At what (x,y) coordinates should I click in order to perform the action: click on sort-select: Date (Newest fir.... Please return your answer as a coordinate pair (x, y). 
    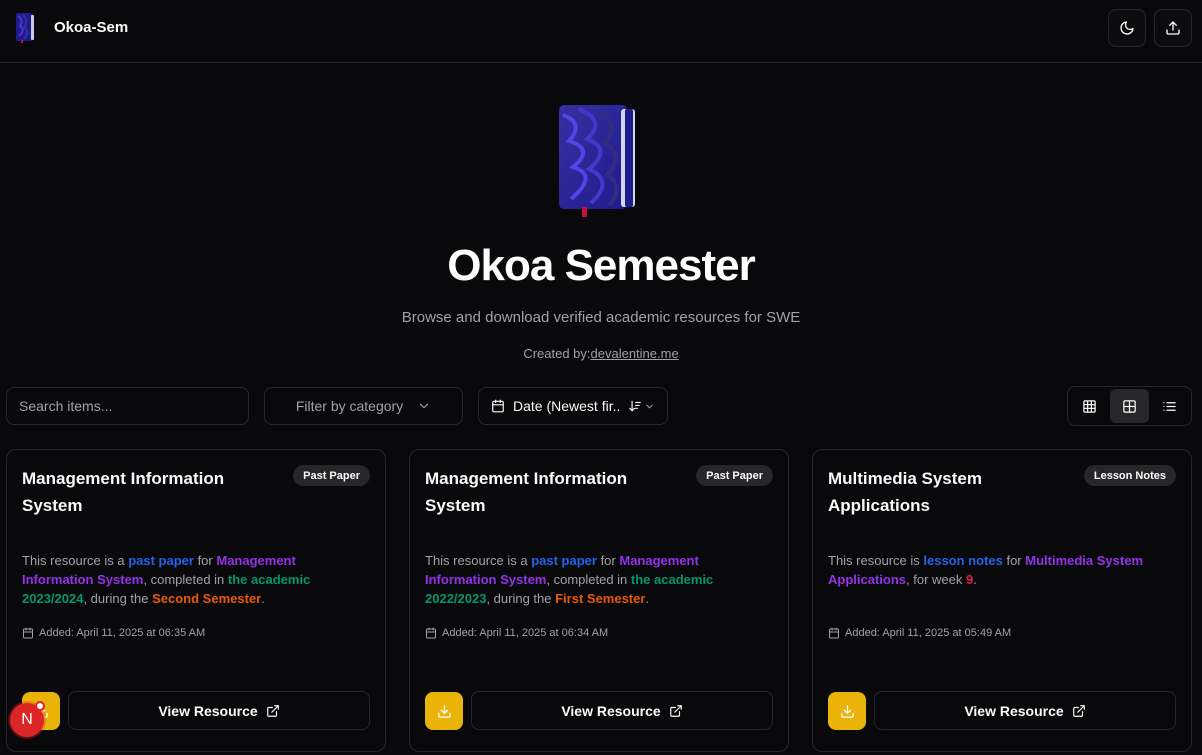
    Looking at the image, I should click on (573, 406).